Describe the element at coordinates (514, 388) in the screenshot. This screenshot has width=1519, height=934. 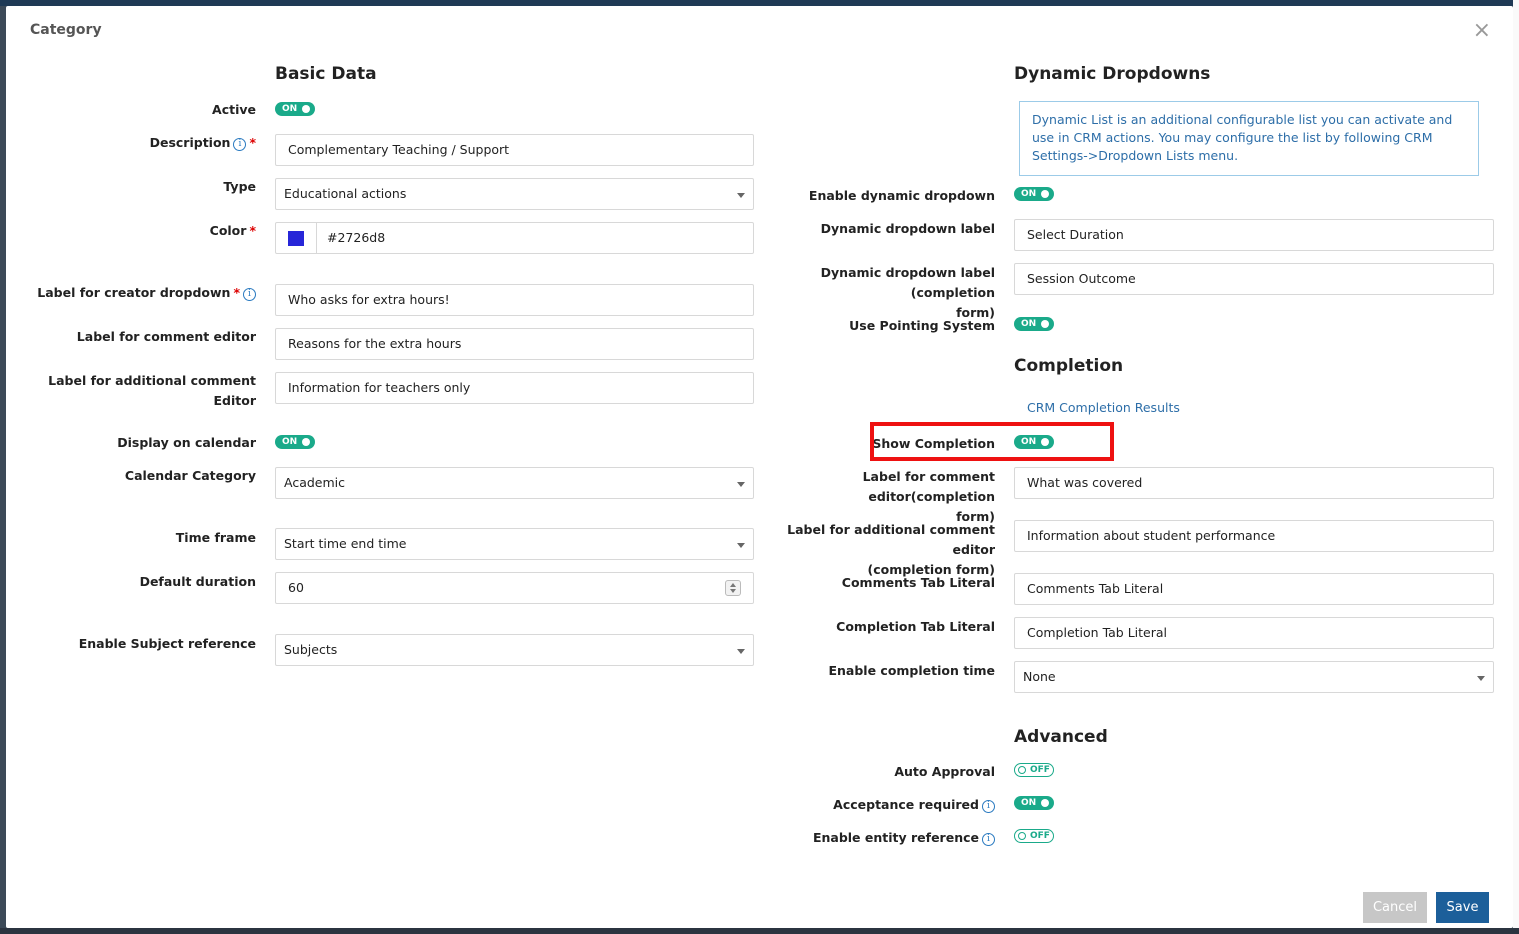
I see `additional-comment-input: Information for teachers only` at that location.